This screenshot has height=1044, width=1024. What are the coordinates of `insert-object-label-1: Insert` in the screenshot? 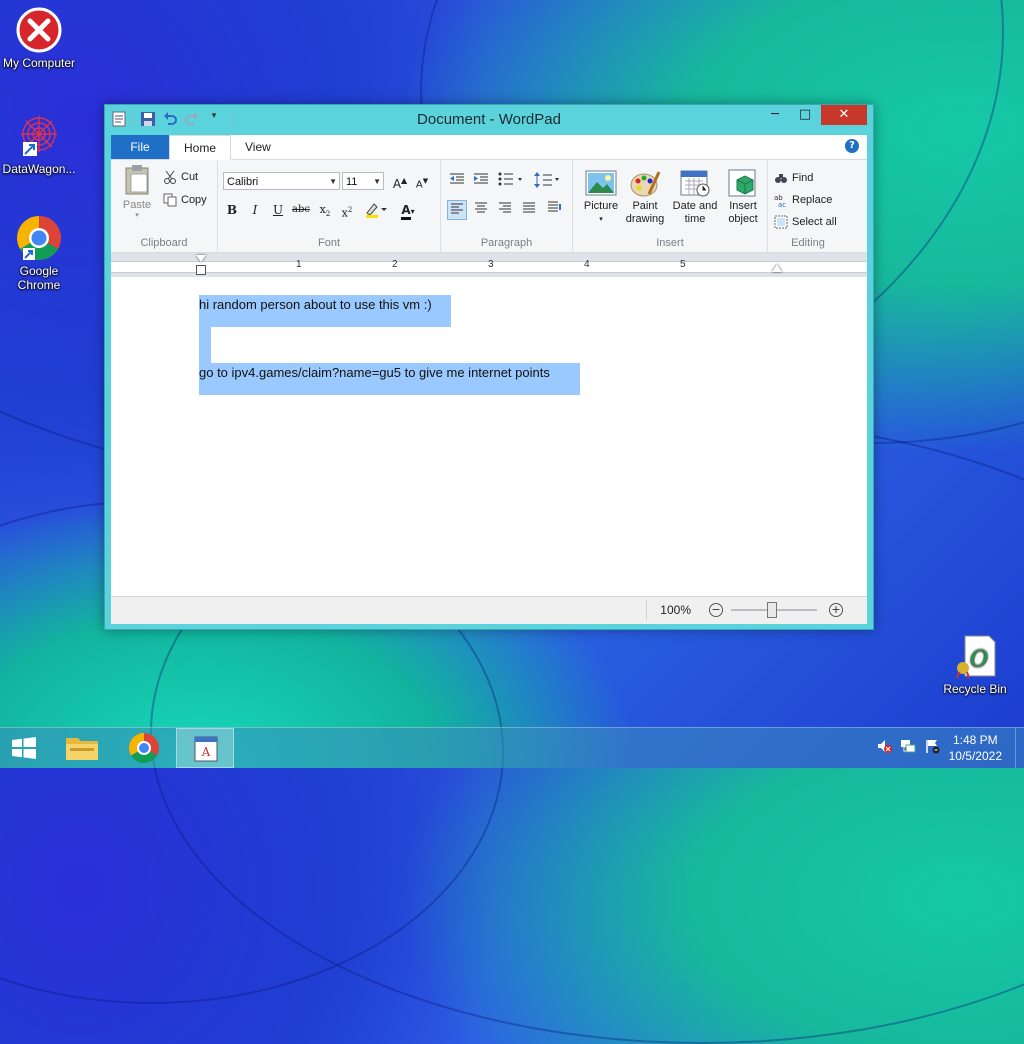 It's located at (743, 206).